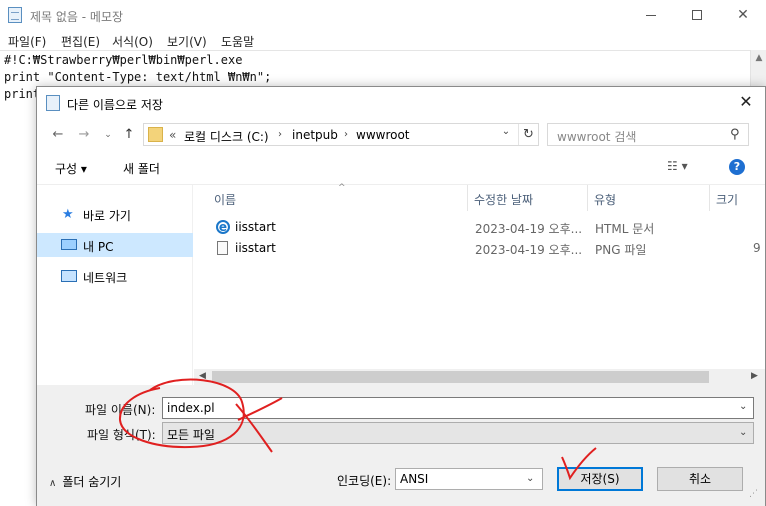 This screenshot has width=766, height=506. What do you see at coordinates (677, 166) in the screenshot?
I see `view-options-icon: ☷ ▾` at bounding box center [677, 166].